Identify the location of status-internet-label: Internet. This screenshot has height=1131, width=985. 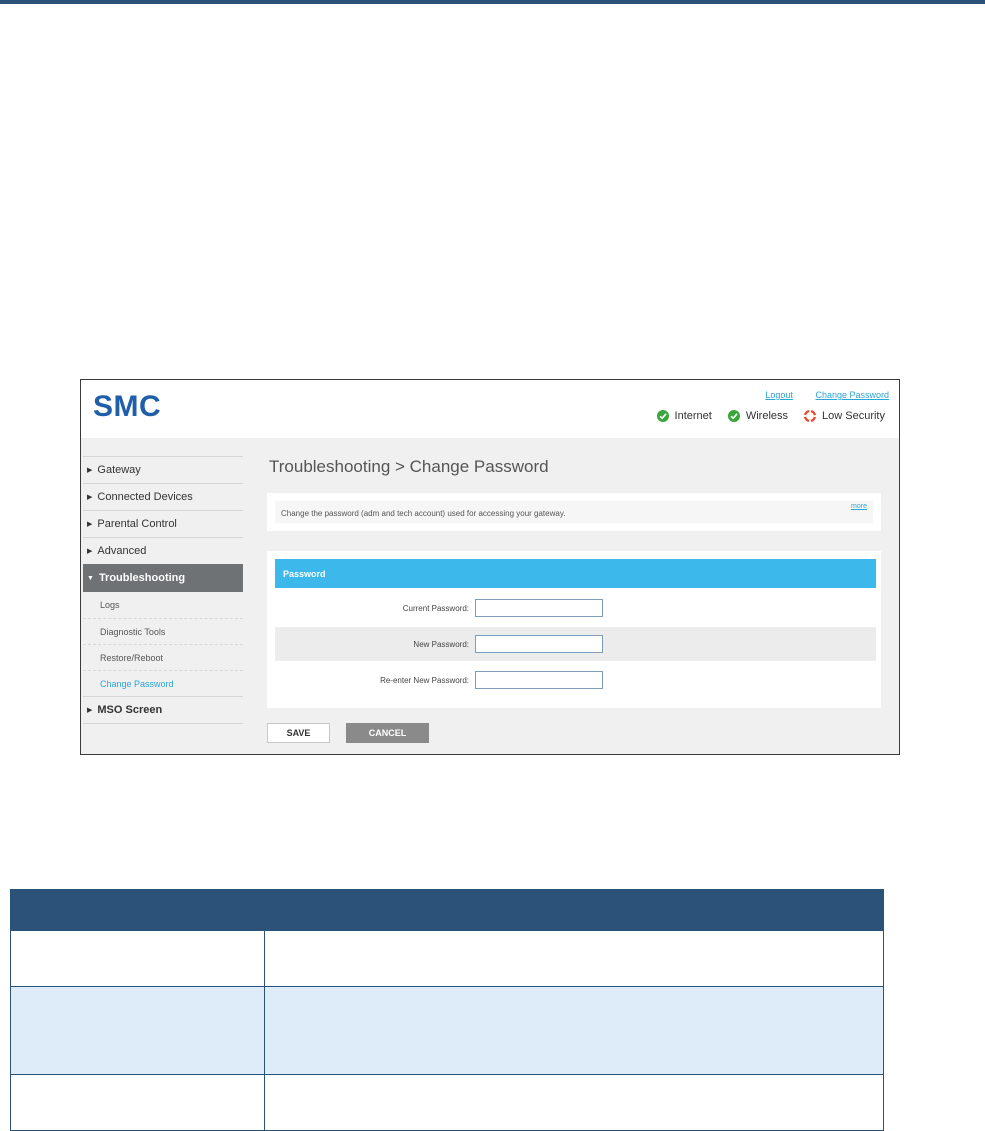
(693, 416).